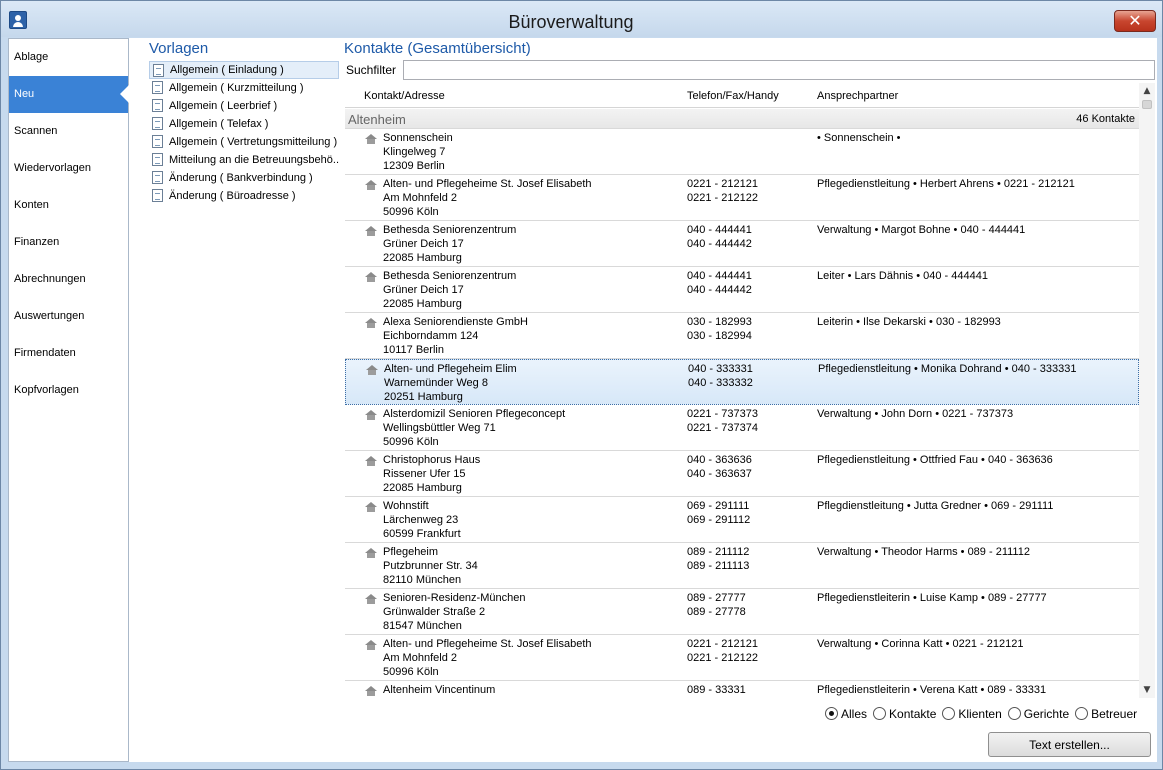 This screenshot has height=770, width=1163. Describe the element at coordinates (719, 336) in the screenshot. I see `phone-fax: 030 - 182994` at that location.